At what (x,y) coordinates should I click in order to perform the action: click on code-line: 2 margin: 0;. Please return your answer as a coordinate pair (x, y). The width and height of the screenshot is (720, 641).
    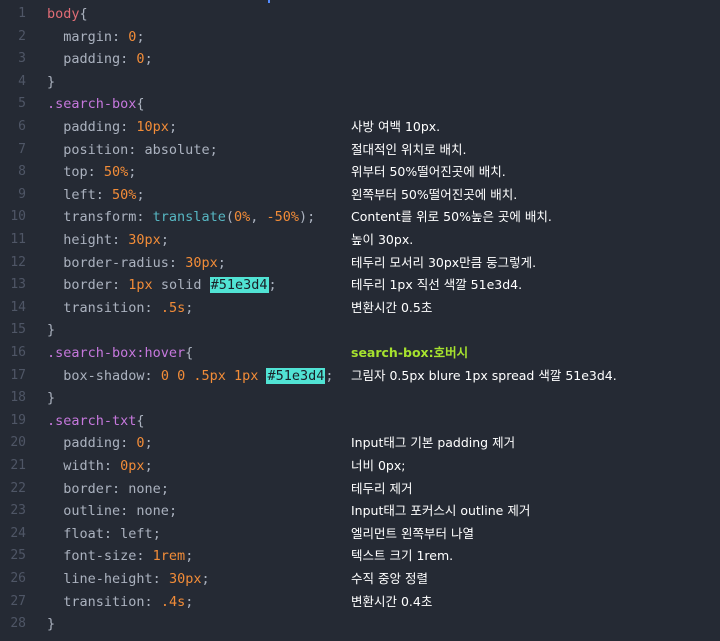
    Looking at the image, I should click on (360, 37).